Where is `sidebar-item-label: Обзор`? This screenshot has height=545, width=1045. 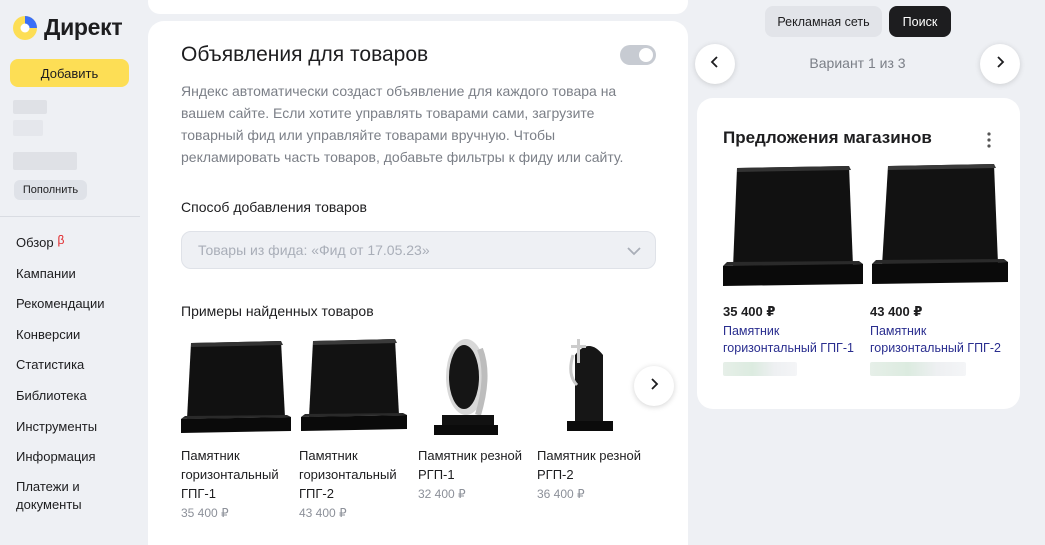 sidebar-item-label: Обзор is located at coordinates (35, 242).